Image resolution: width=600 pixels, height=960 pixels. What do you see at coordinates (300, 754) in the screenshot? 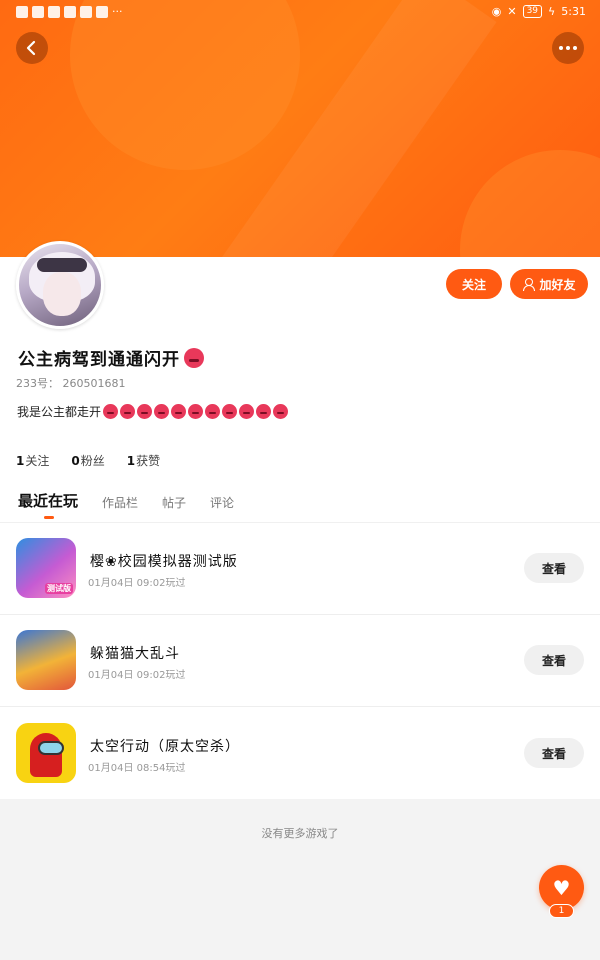
I see `list-item: 太空行动（原太空杀） 01月04日 08:54玩过 查看` at bounding box center [300, 754].